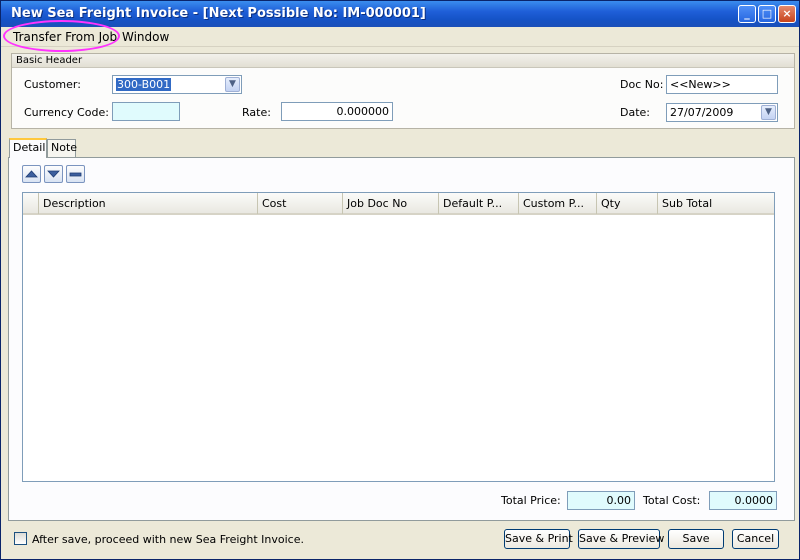 The width and height of the screenshot is (800, 560). Describe the element at coordinates (232, 84) in the screenshot. I see `chevron-down-icon: ▼` at that location.